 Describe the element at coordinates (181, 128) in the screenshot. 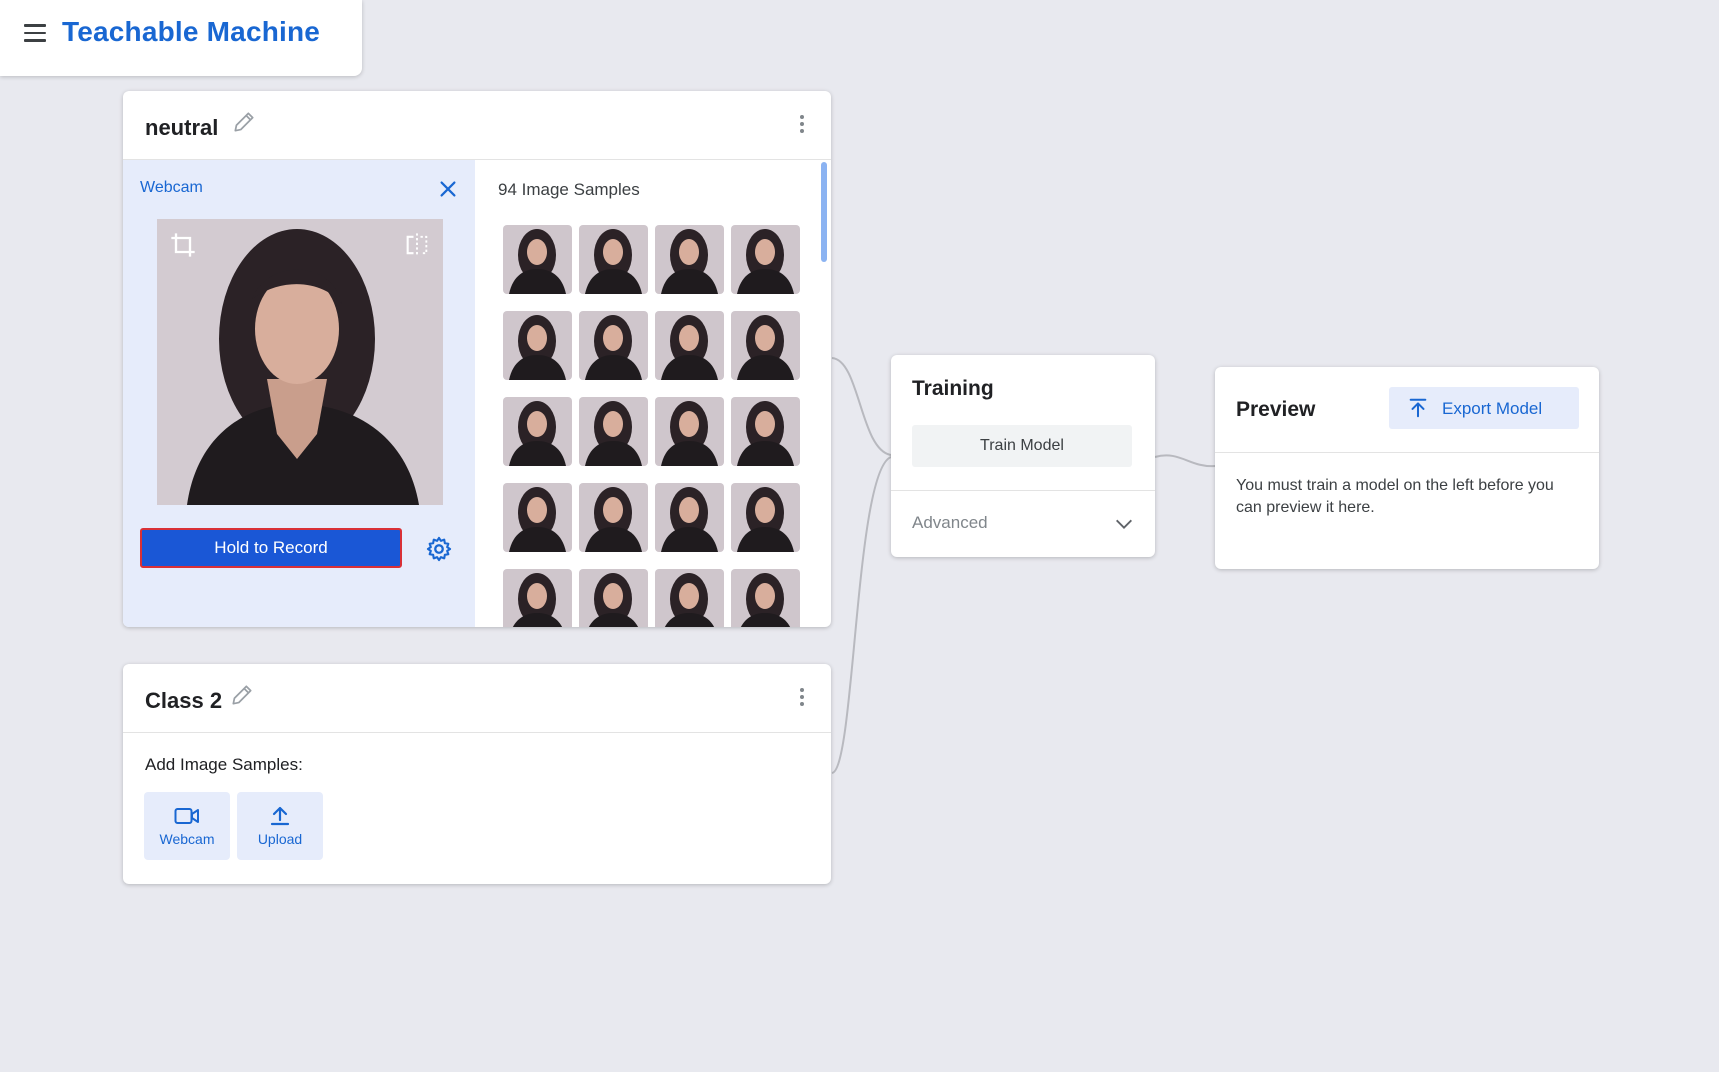

I see `class-name: neutral` at that location.